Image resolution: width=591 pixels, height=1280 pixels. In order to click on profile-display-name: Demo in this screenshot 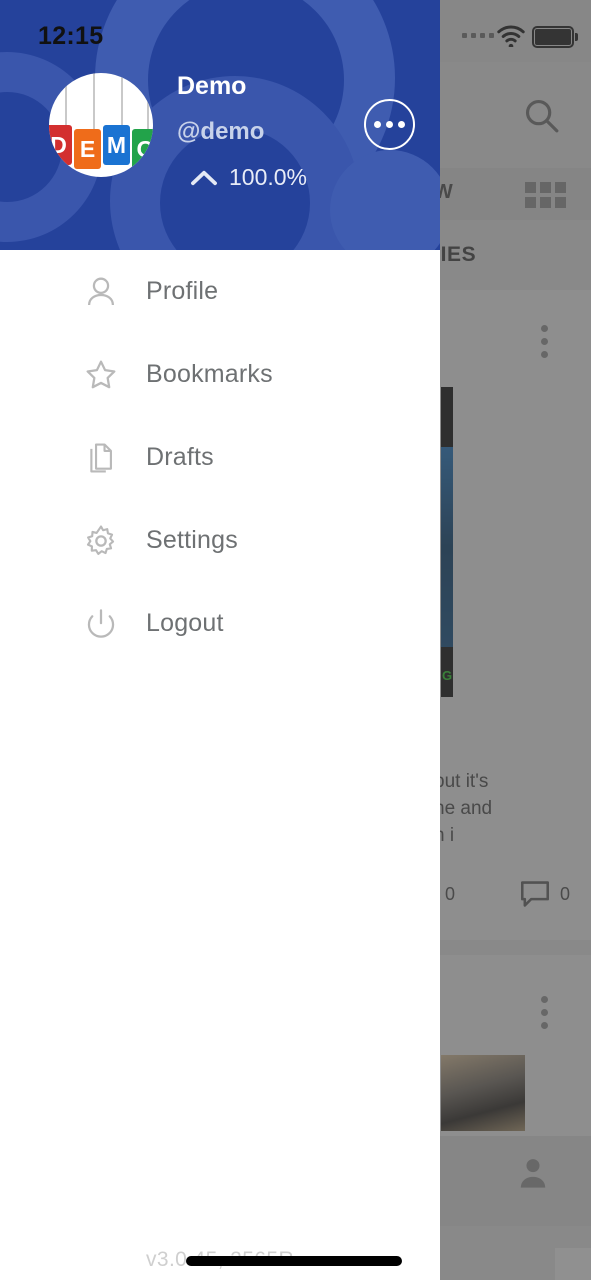, I will do `click(212, 86)`.